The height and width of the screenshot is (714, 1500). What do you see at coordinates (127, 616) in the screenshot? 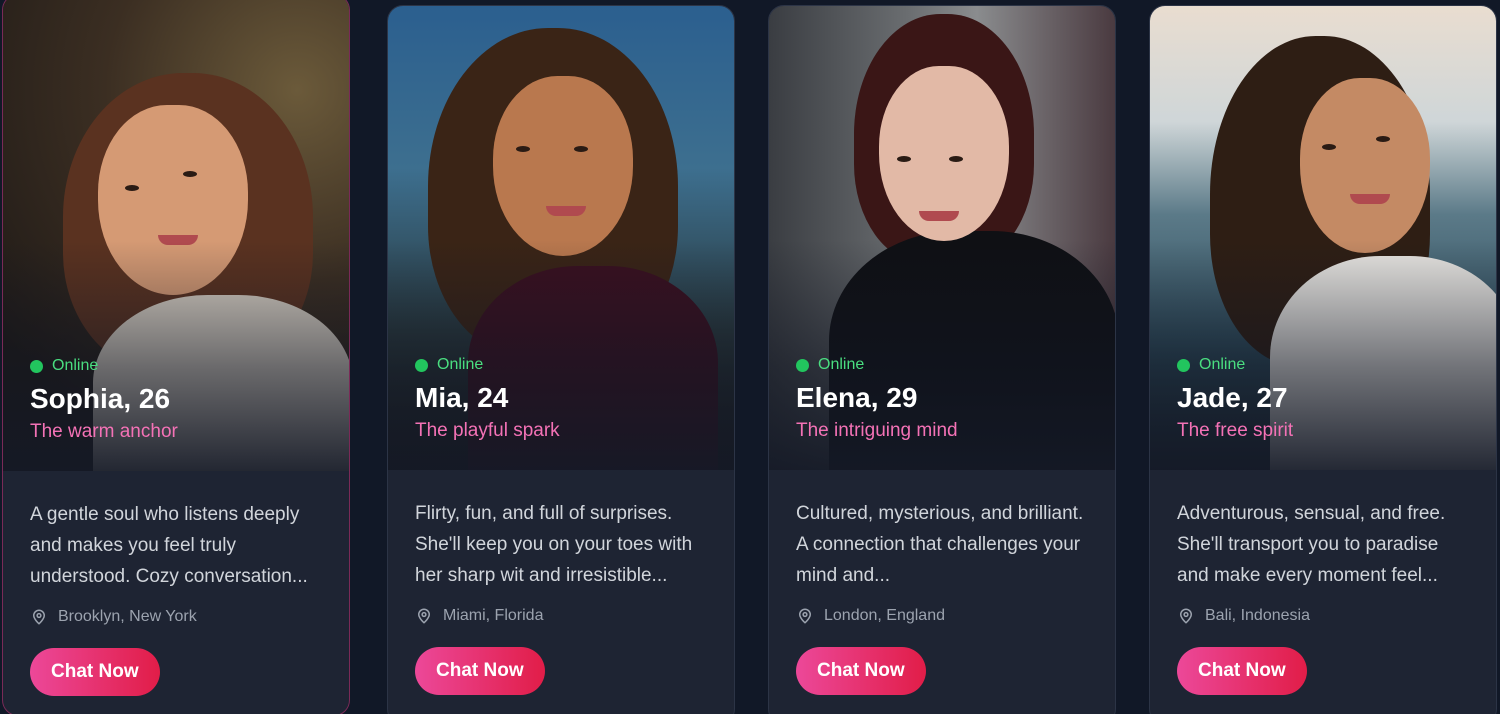
I see `location-label: Brooklyn, New York` at bounding box center [127, 616].